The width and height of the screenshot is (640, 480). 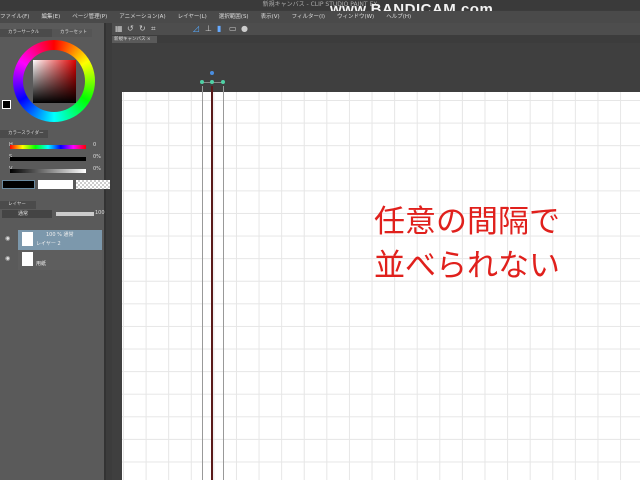 What do you see at coordinates (320, 5) in the screenshot?
I see `window-title: 新規キャンバス - CLIP STUDIO PAINT EX` at bounding box center [320, 5].